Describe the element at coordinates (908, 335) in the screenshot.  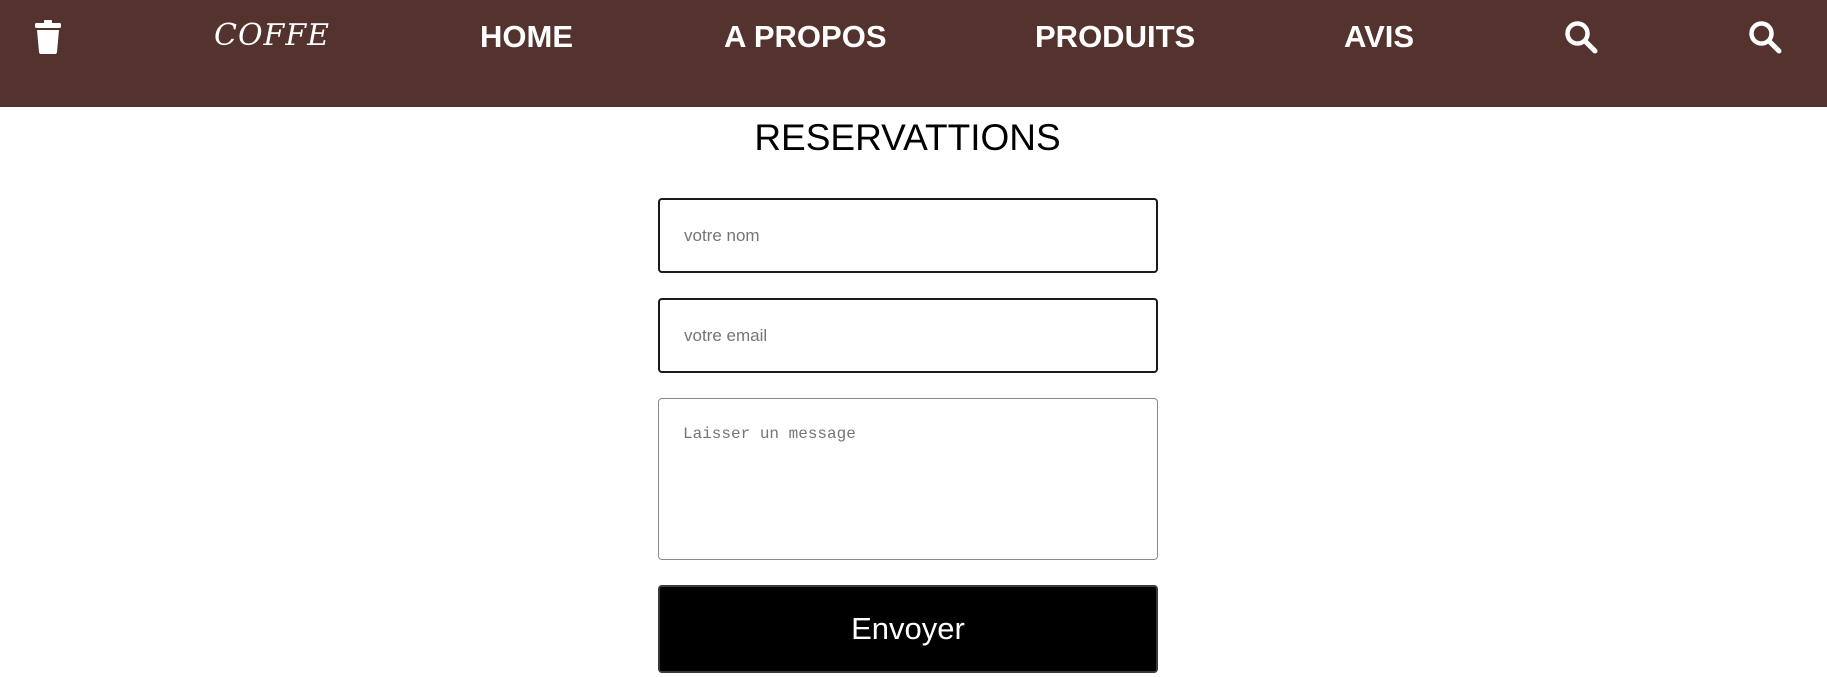
I see `email-input` at that location.